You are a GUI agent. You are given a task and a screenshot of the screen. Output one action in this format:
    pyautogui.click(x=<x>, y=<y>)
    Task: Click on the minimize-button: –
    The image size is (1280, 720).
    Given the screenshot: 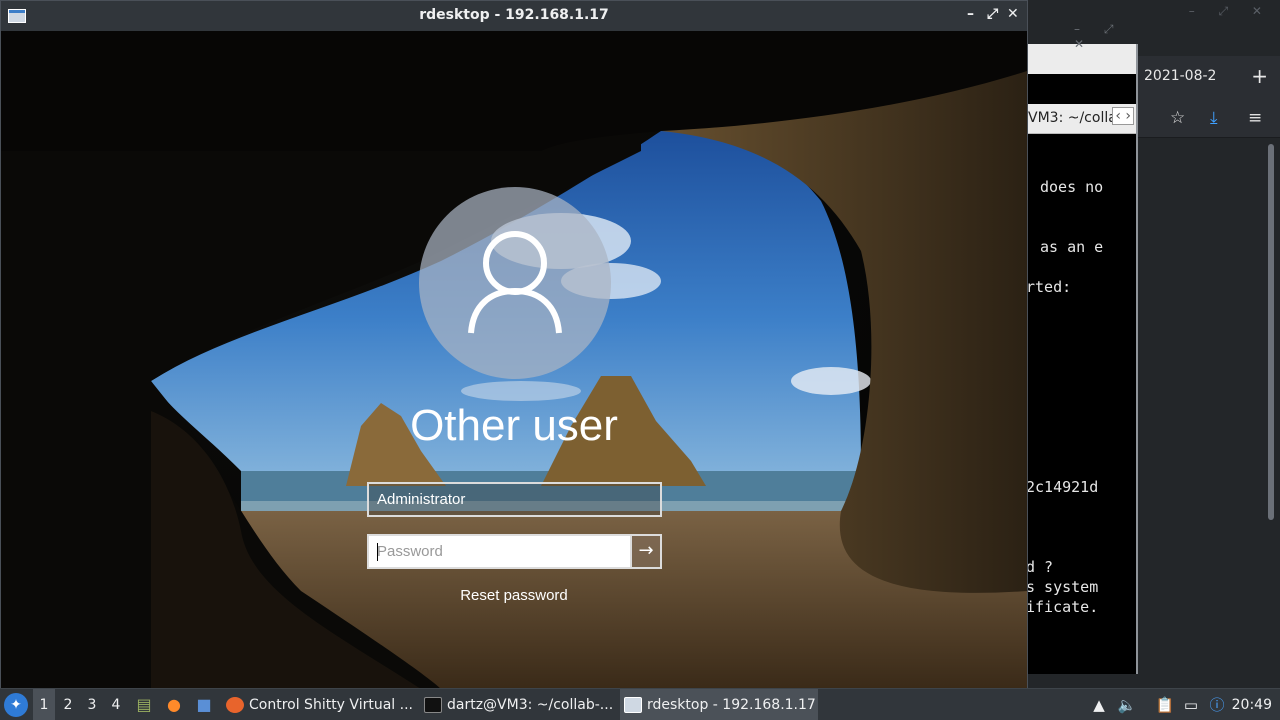 What is the action you would take?
    pyautogui.click(x=970, y=14)
    